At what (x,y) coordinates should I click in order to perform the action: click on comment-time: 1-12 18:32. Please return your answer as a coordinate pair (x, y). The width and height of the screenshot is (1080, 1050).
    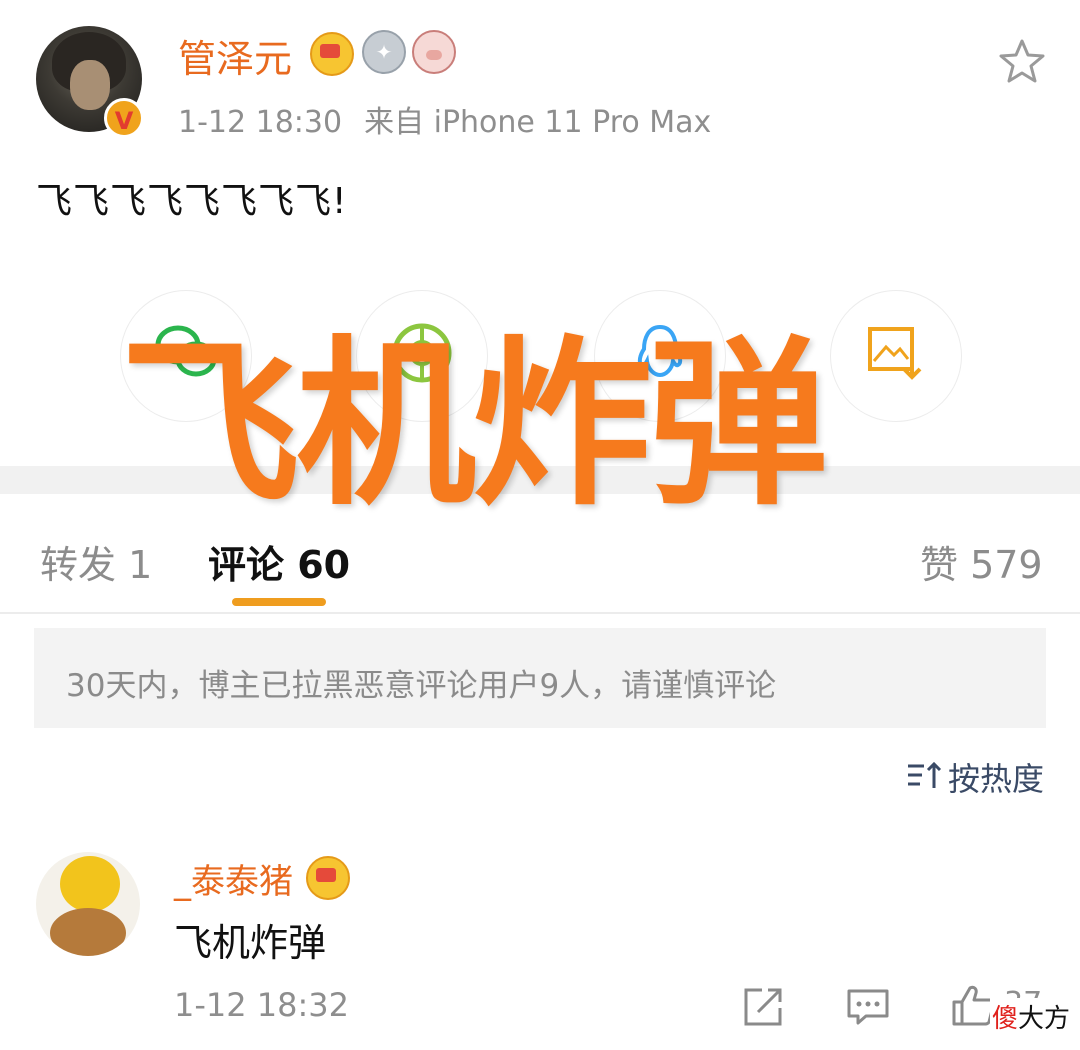
    Looking at the image, I should click on (262, 1005).